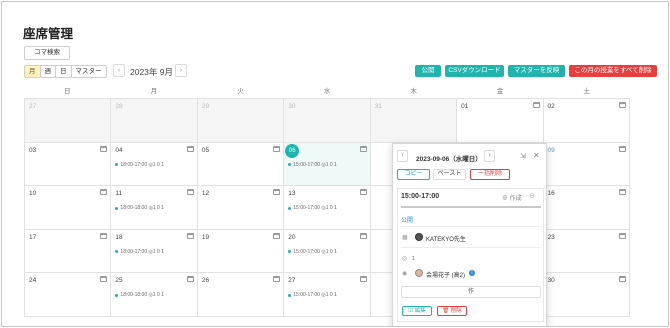 Image resolution: width=670 pixels, height=328 pixels. What do you see at coordinates (68, 295) in the screenshot?
I see `calendar-day-cell: 24` at bounding box center [68, 295].